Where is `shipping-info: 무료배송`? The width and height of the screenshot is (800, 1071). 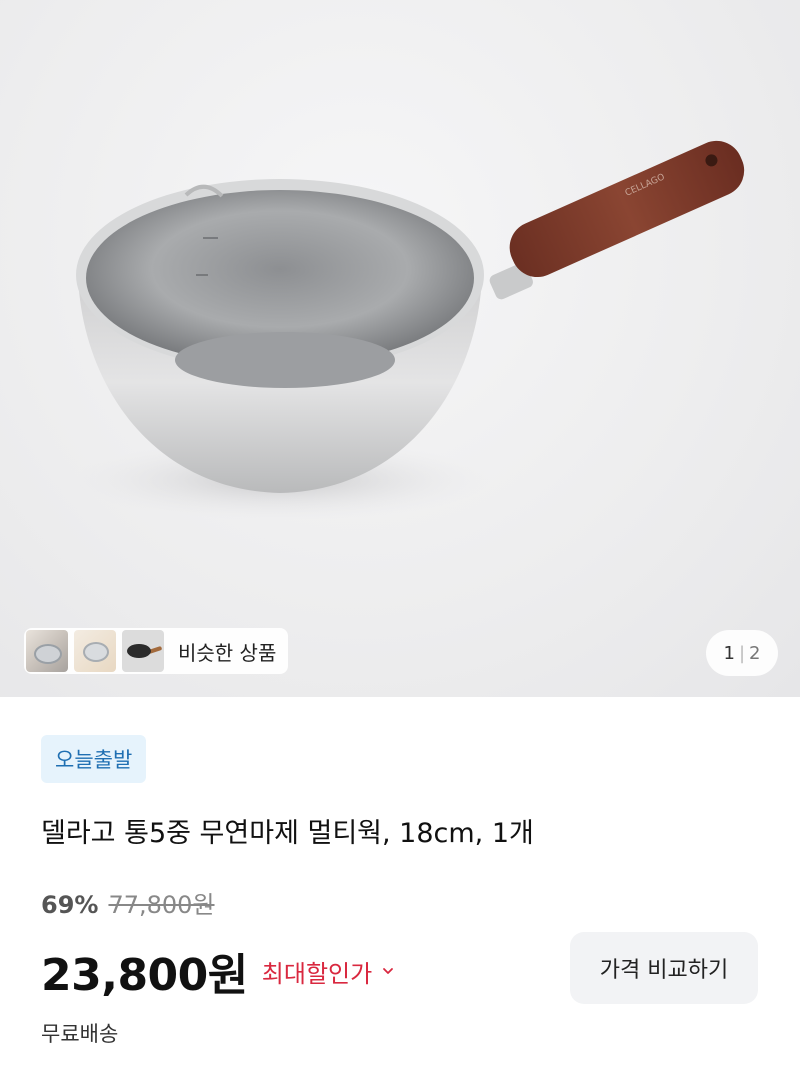
shipping-info: 무료배송 is located at coordinates (80, 1034).